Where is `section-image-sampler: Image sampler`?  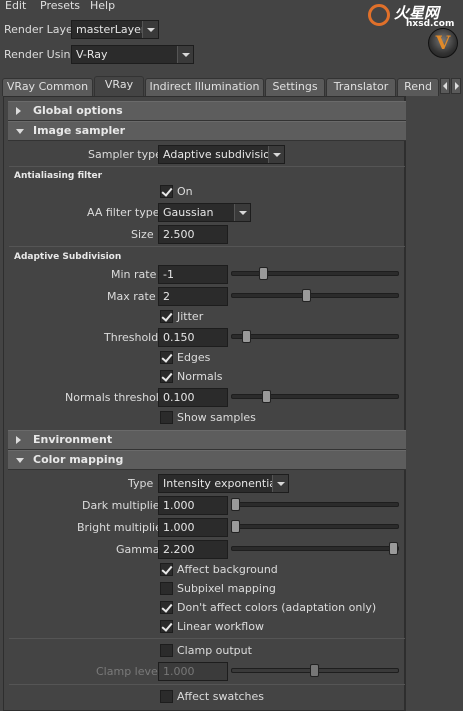 section-image-sampler: Image sampler is located at coordinates (207, 131).